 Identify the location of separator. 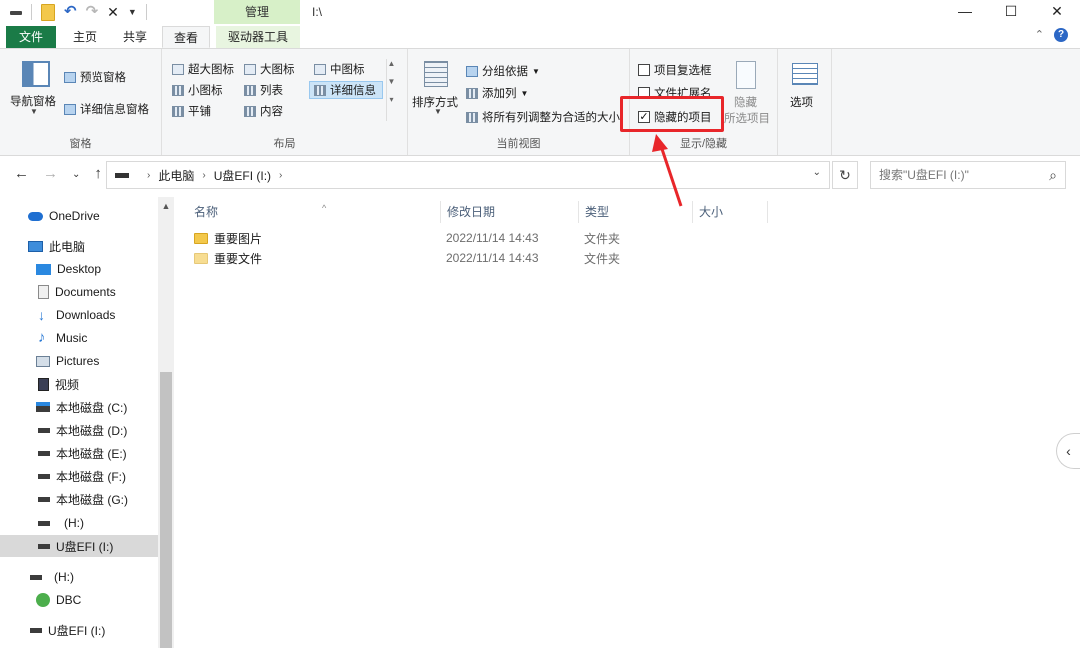
(31, 12).